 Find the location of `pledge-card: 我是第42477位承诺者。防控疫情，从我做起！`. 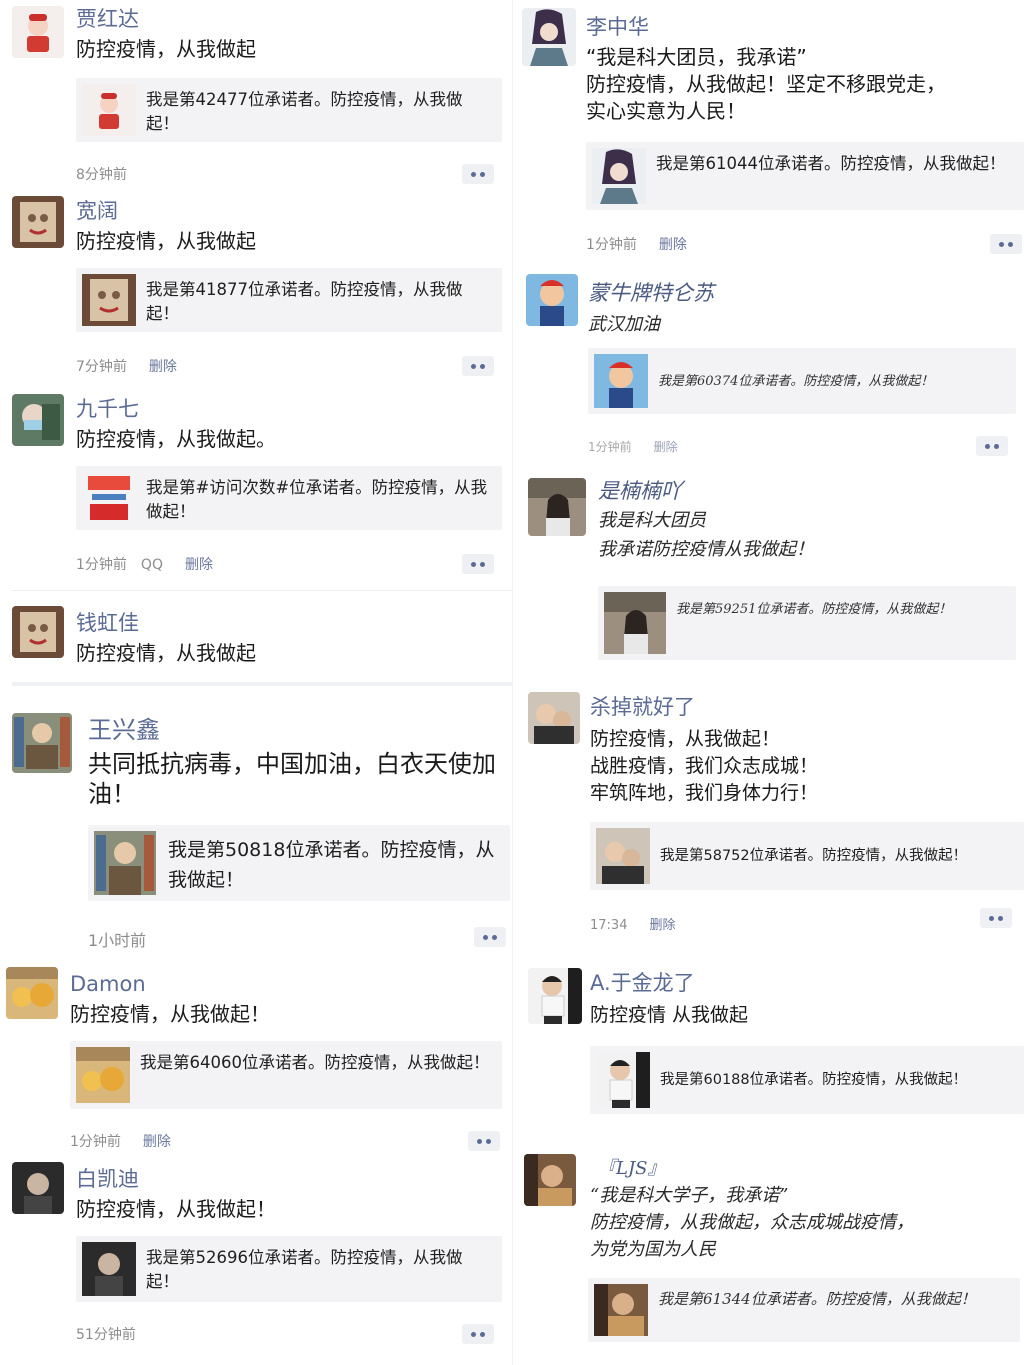

pledge-card: 我是第42477位承诺者。防控疫情，从我做起！ is located at coordinates (289, 110).